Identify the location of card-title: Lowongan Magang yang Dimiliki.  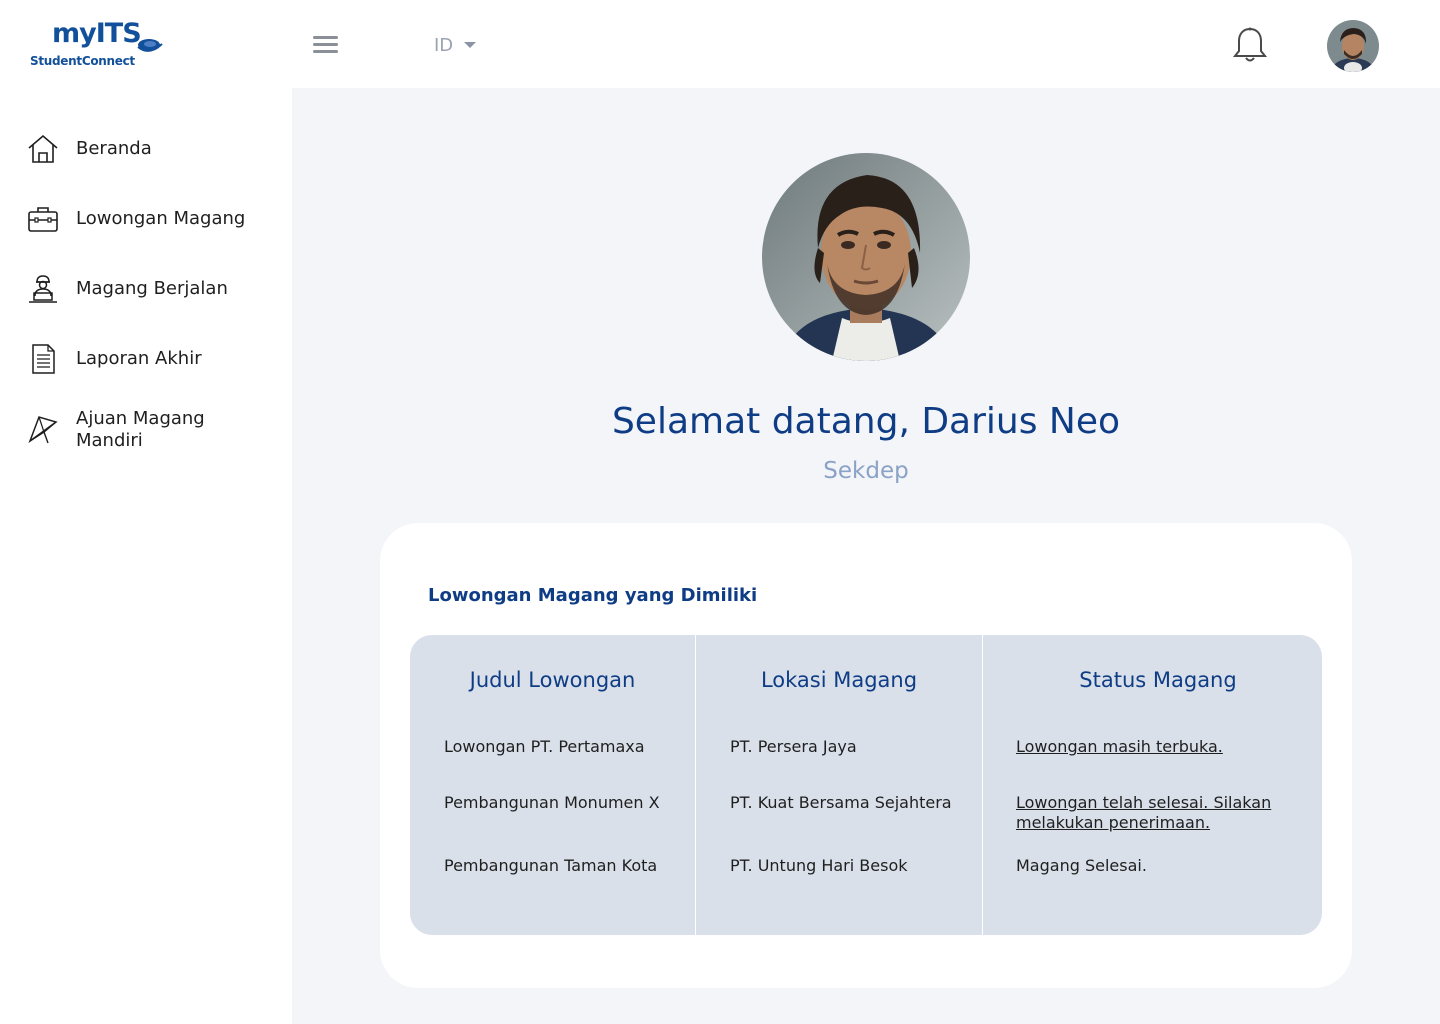
(593, 595).